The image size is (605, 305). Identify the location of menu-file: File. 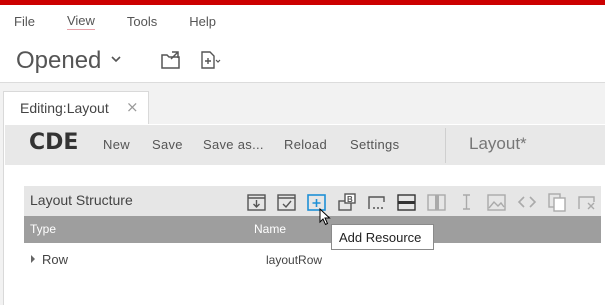
(24, 21).